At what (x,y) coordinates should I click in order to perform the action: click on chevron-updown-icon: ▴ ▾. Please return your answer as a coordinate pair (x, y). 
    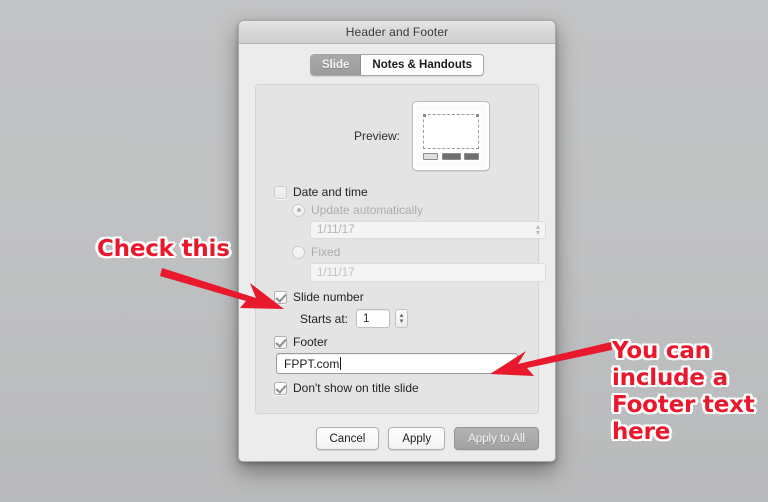
    Looking at the image, I should click on (537, 230).